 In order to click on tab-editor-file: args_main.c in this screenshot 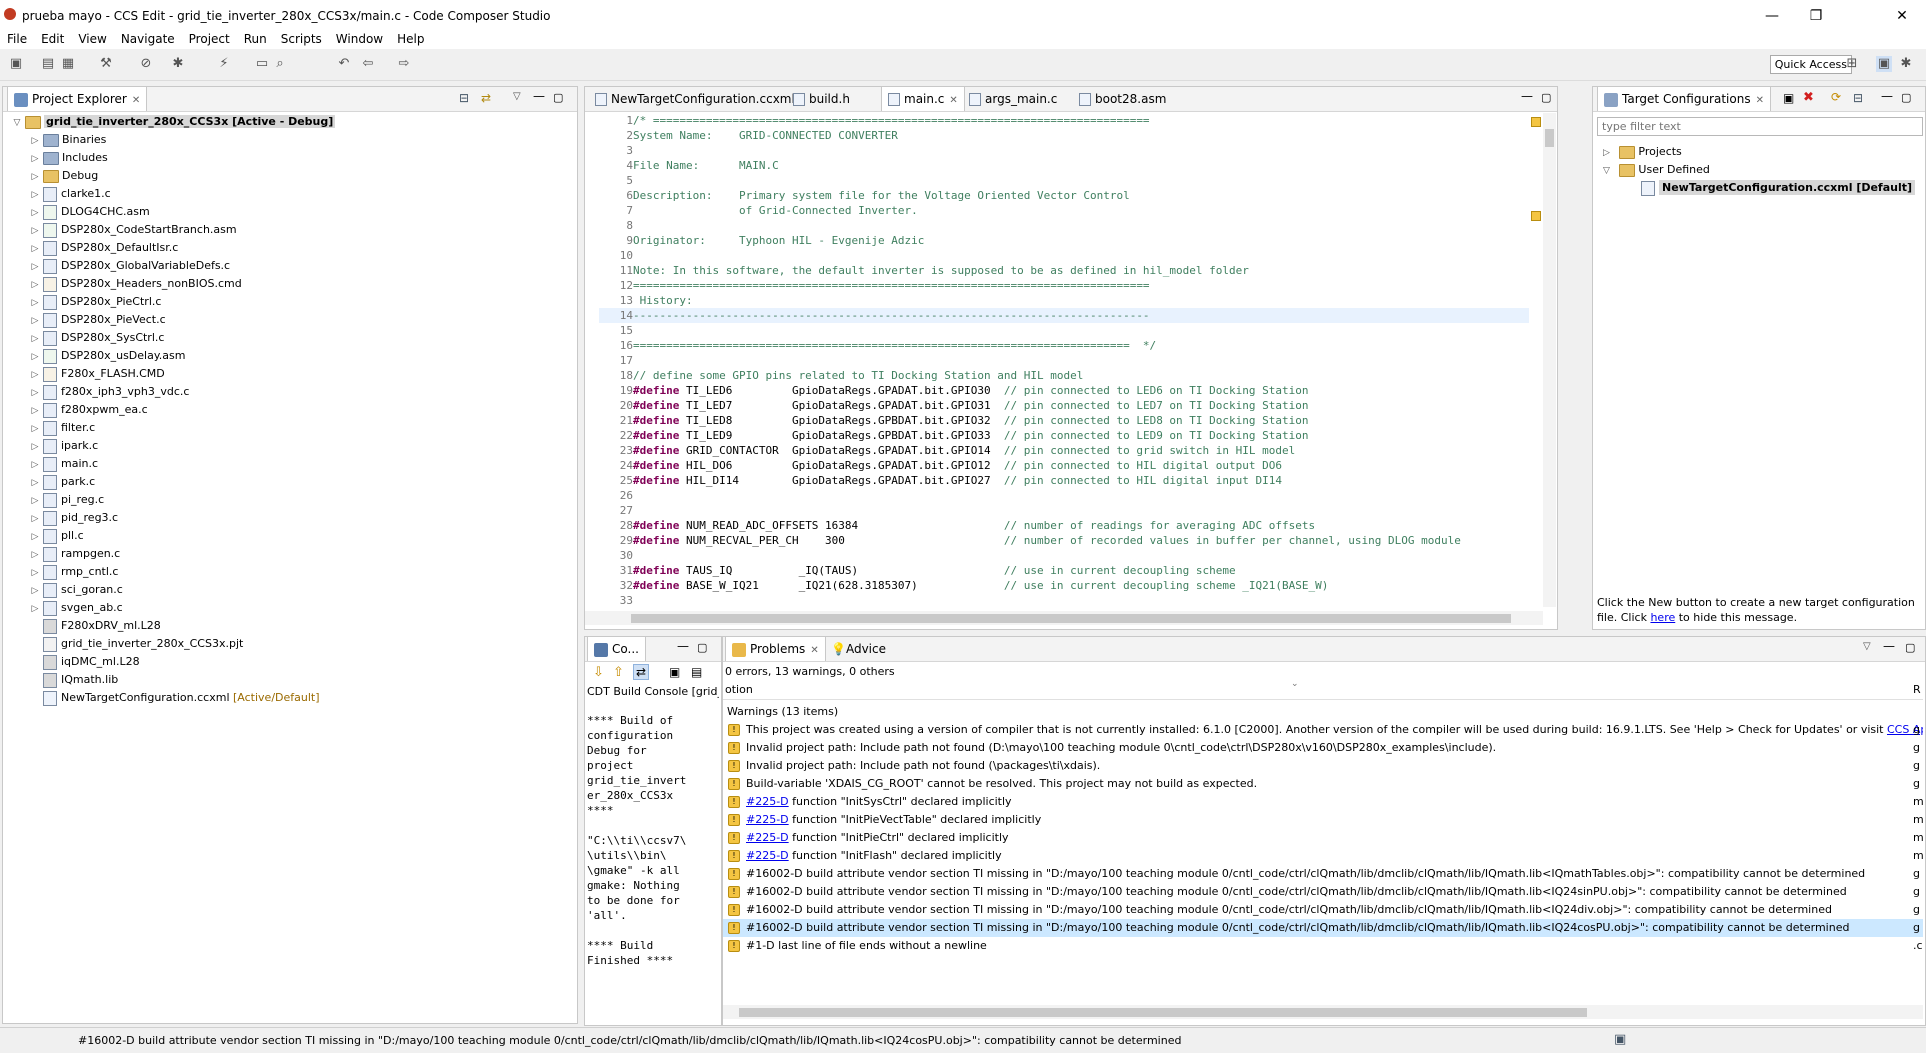, I will do `click(1013, 99)`.